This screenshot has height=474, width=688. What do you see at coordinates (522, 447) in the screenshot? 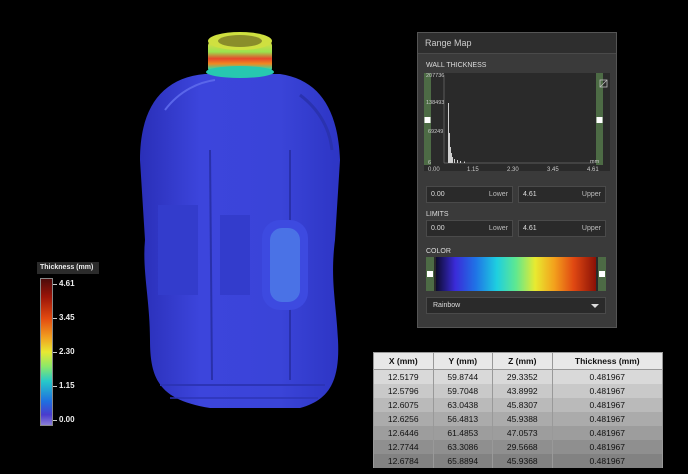
I see `table-cell: 29.5668` at bounding box center [522, 447].